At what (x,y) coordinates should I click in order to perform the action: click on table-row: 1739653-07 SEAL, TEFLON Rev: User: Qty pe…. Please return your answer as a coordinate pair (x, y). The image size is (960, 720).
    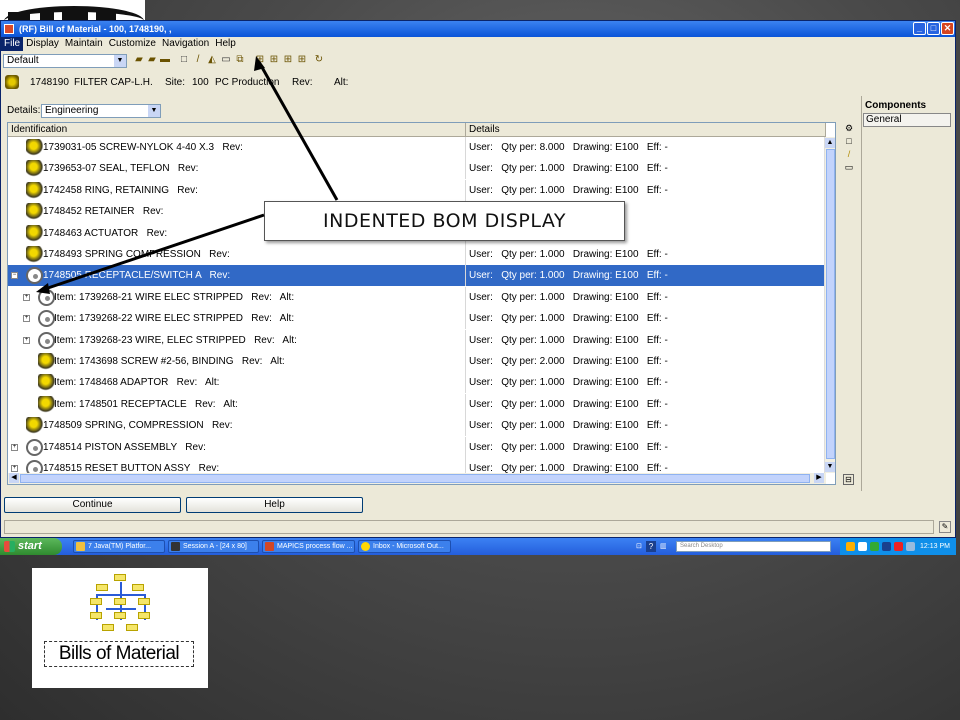
    Looking at the image, I should click on (417, 169).